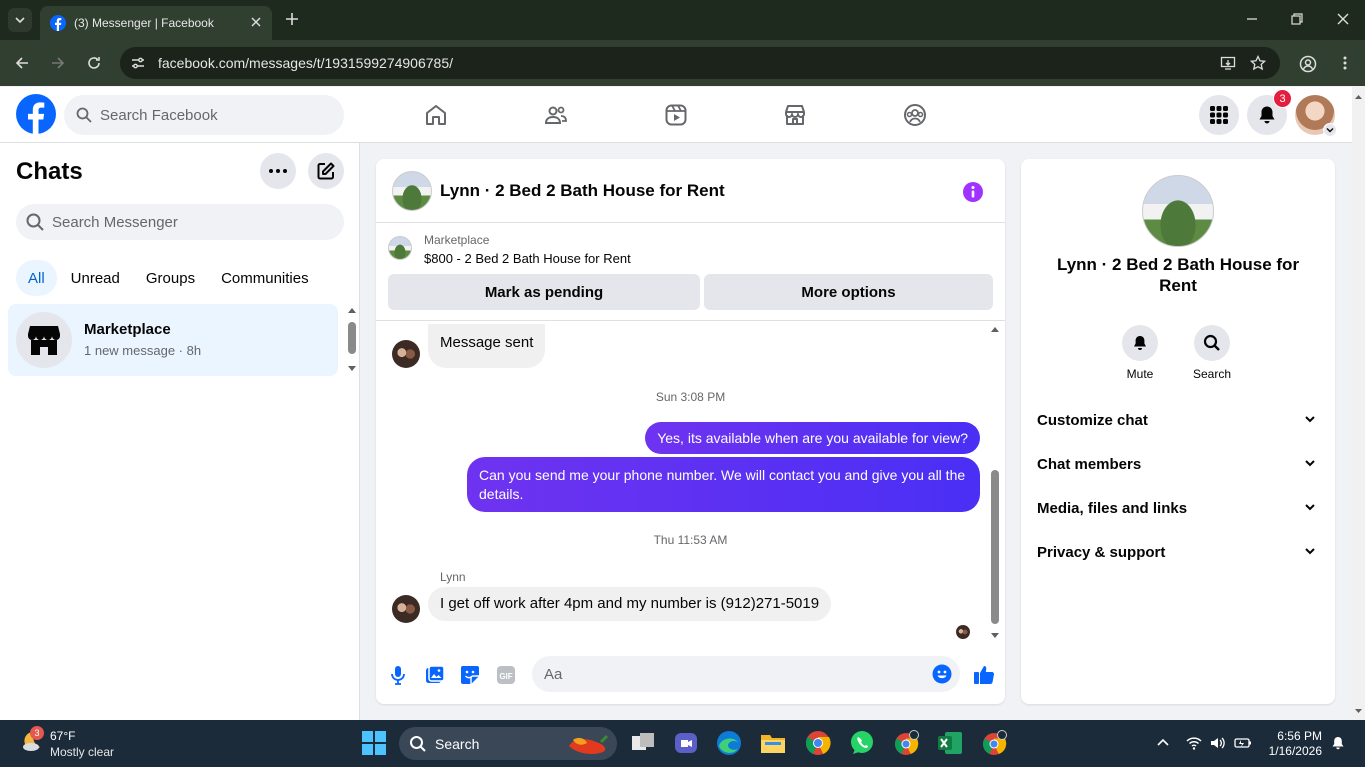 This screenshot has height=767, width=1365. Describe the element at coordinates (95, 278) in the screenshot. I see `filter-unread: Unread` at that location.